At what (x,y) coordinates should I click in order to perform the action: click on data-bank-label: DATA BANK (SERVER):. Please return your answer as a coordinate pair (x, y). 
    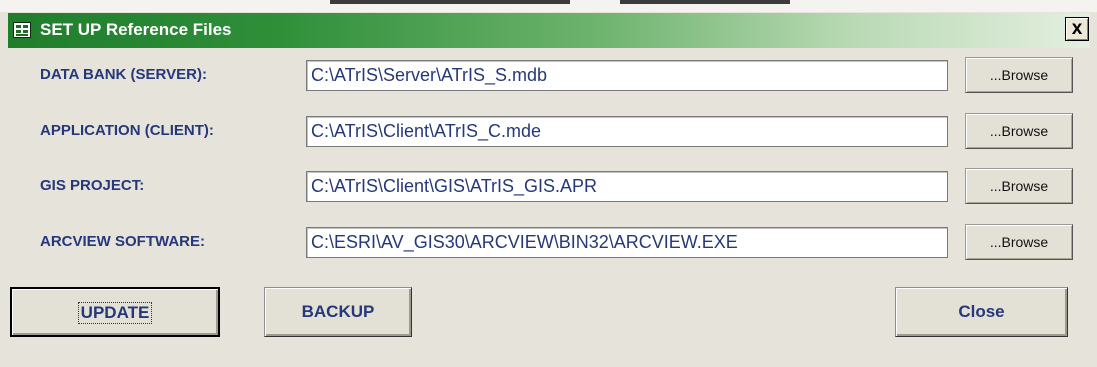
    Looking at the image, I should click on (123, 74).